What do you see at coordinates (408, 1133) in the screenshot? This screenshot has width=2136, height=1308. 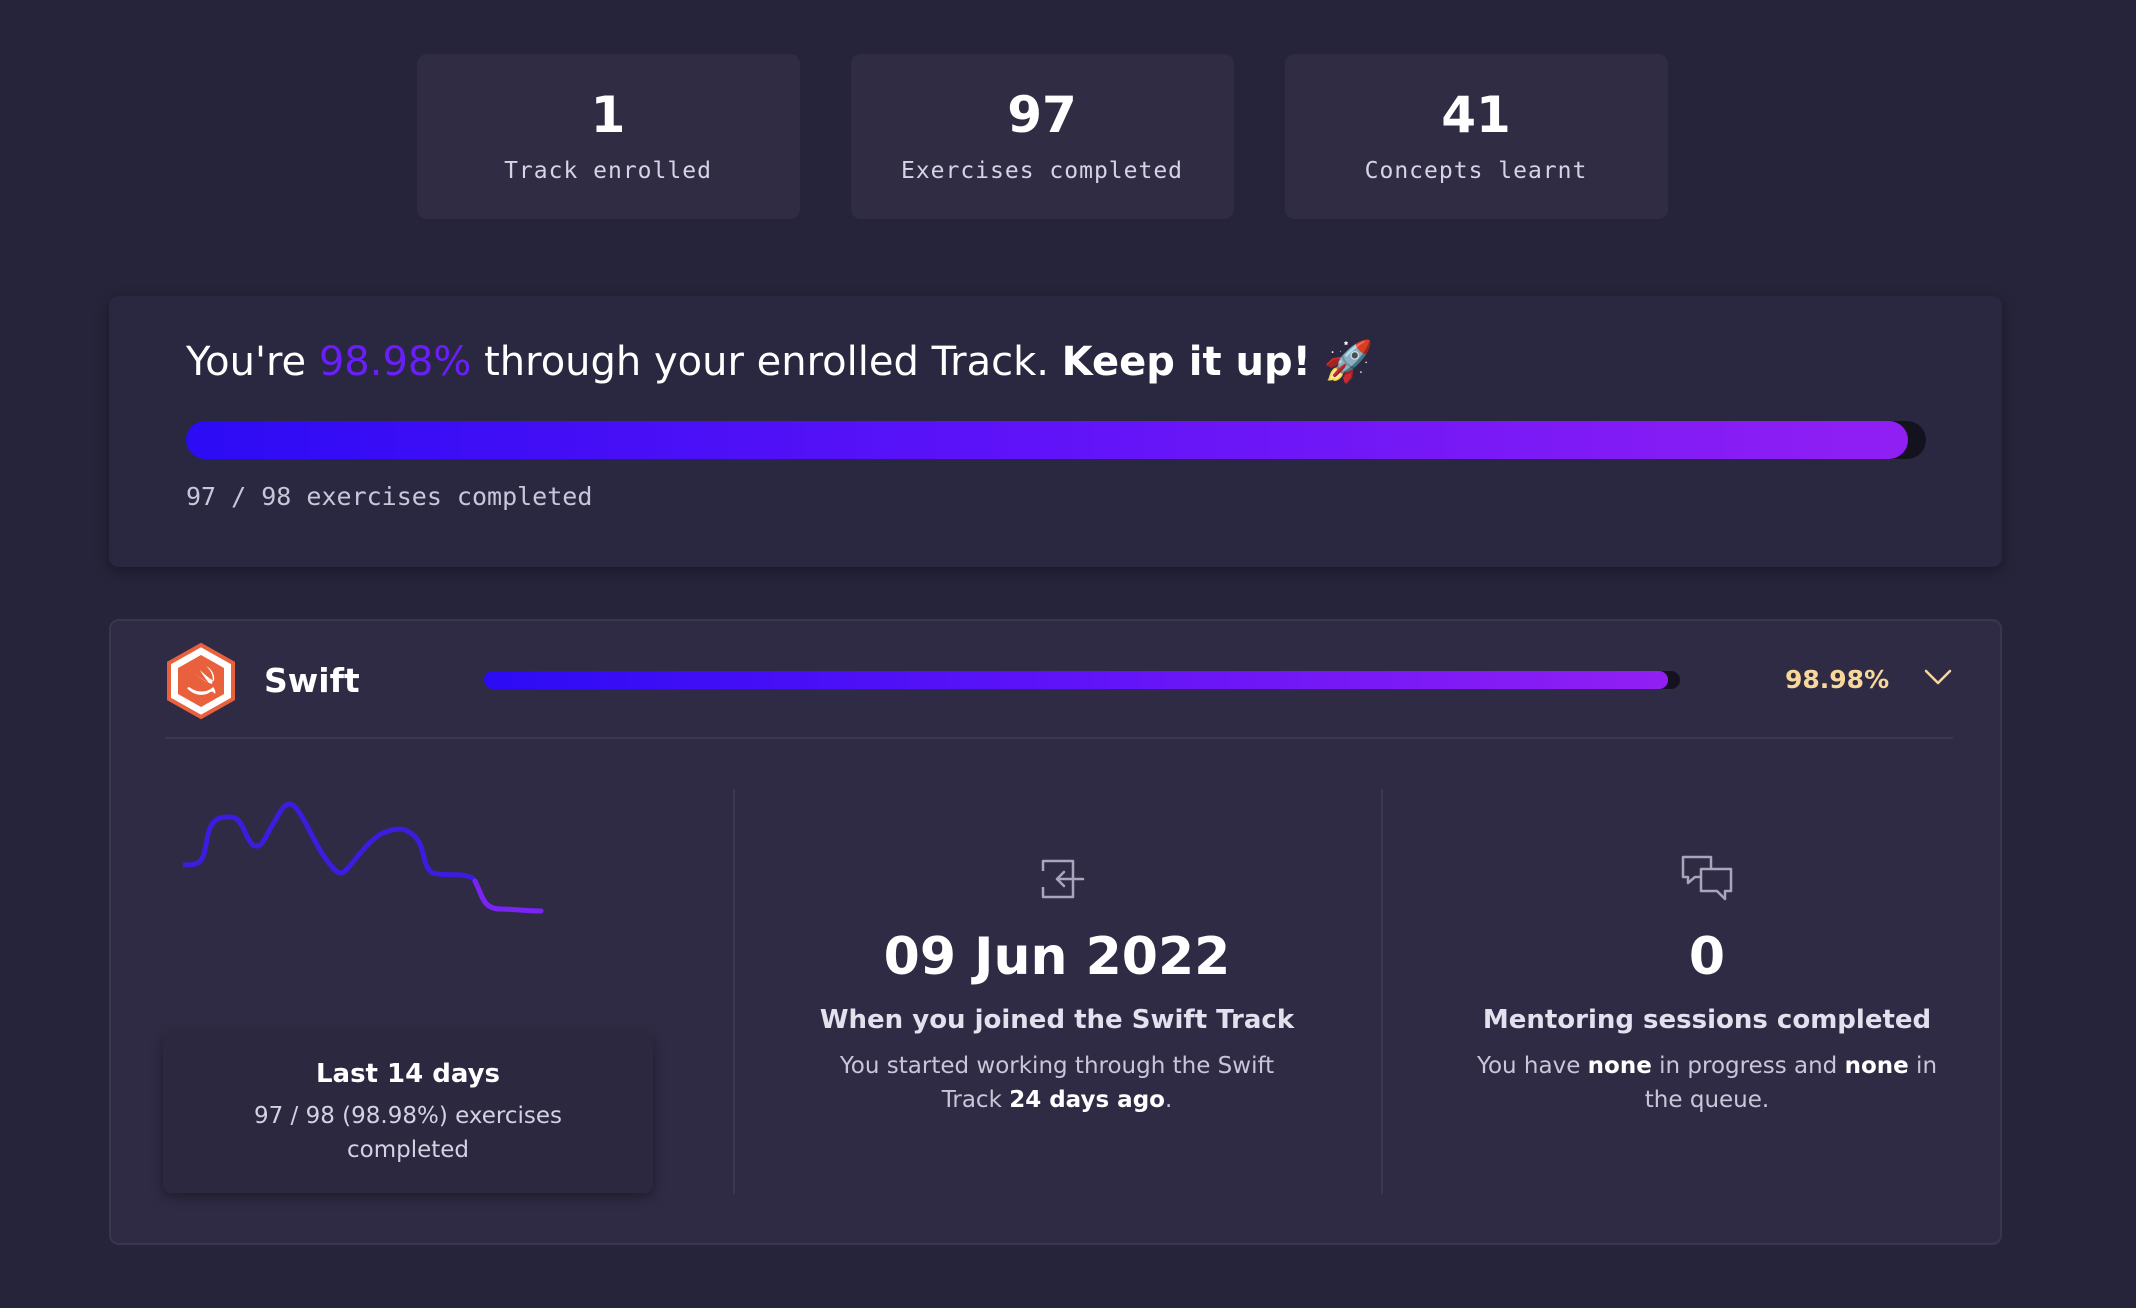 I see `activity-description: 97 / 98 (98.98%) exercises completed` at bounding box center [408, 1133].